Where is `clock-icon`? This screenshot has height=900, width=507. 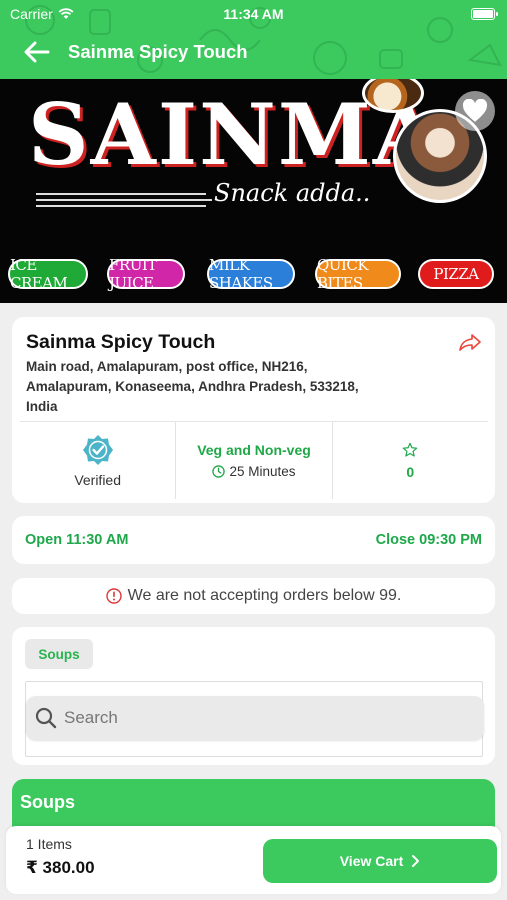 clock-icon is located at coordinates (219, 471).